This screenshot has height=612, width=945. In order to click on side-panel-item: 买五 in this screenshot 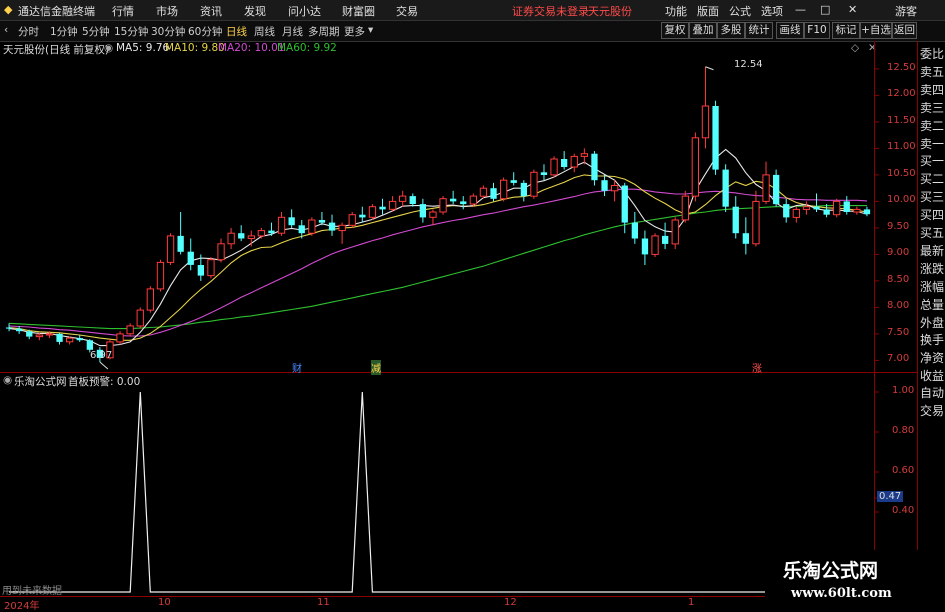, I will do `click(932, 232)`.